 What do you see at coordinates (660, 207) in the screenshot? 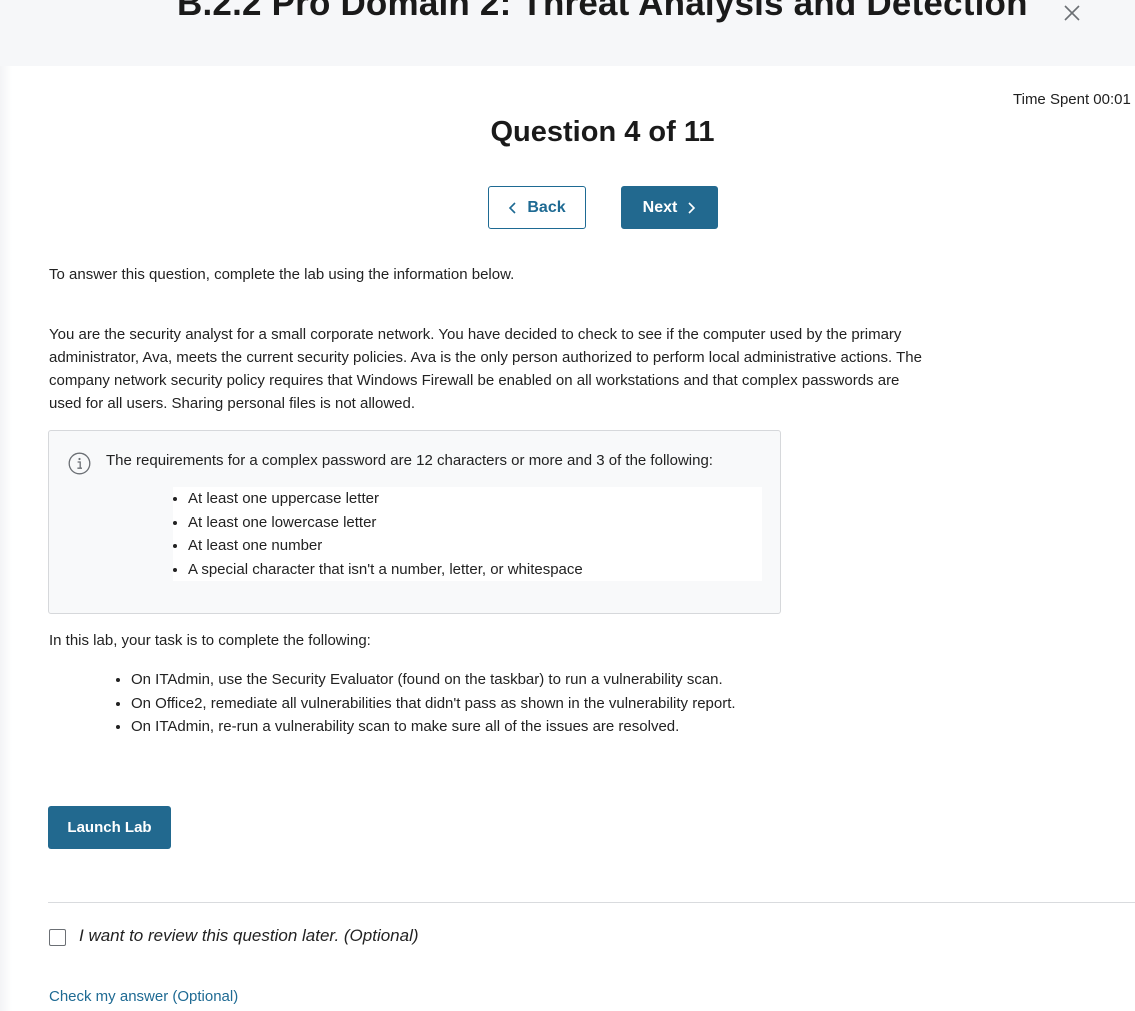
I see `next-button-label: Next` at bounding box center [660, 207].